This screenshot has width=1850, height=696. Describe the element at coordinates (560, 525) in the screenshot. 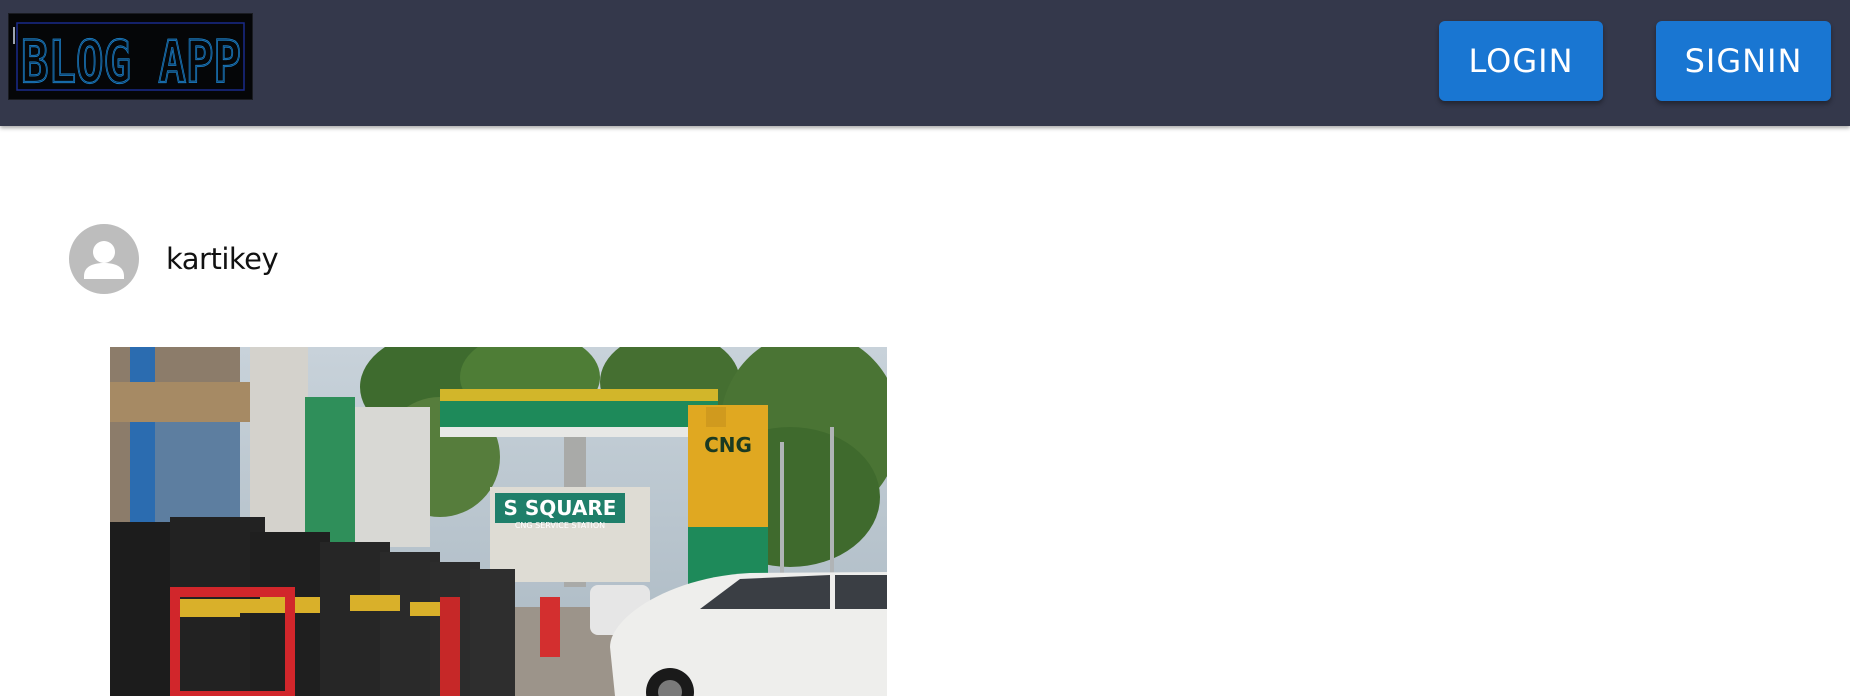

I see `station-subtitle: CNG SERVICE STATION` at that location.